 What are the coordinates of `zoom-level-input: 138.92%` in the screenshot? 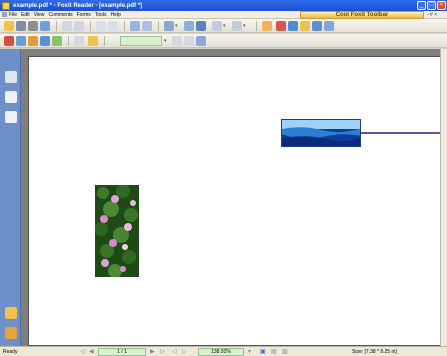 It's located at (221, 352).